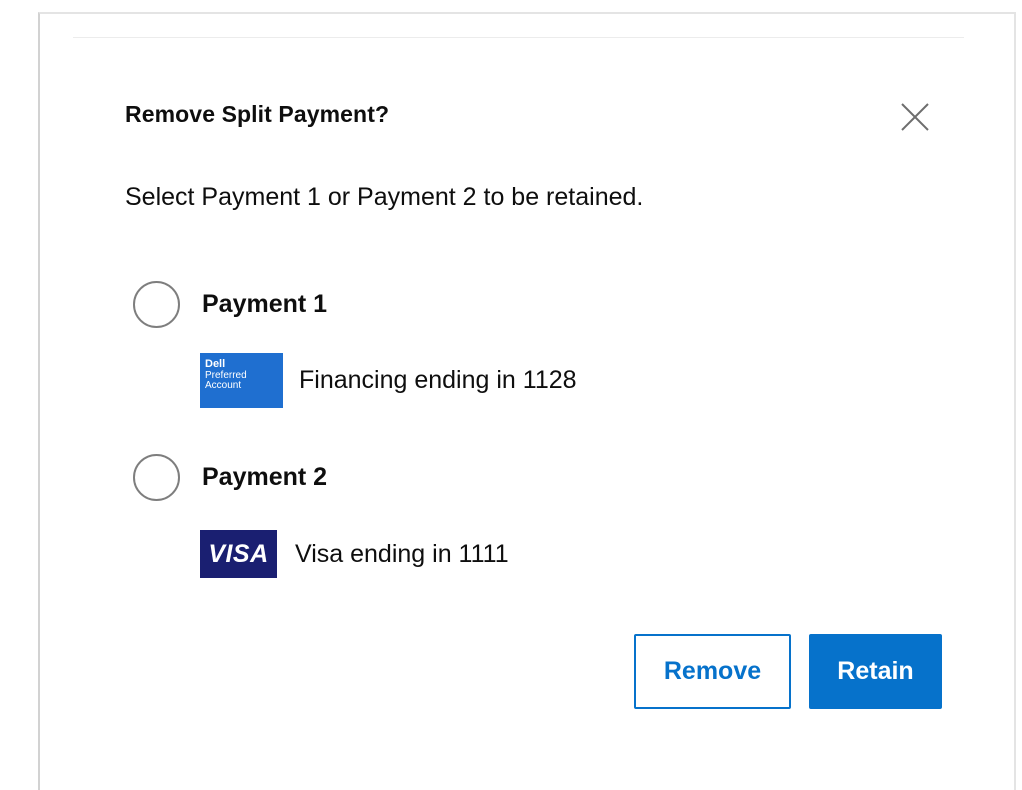 The image size is (1022, 790). I want to click on payment-1-option: Payment 1, so click(230, 304).